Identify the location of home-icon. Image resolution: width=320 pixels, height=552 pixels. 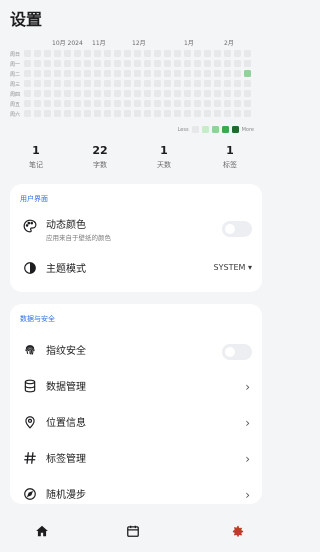
(42, 531).